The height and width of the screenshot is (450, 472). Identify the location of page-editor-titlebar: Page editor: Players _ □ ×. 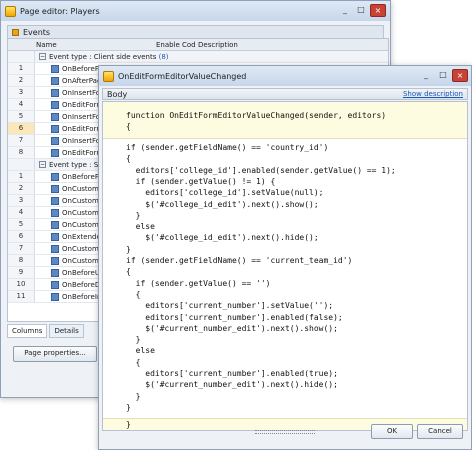
(195, 11).